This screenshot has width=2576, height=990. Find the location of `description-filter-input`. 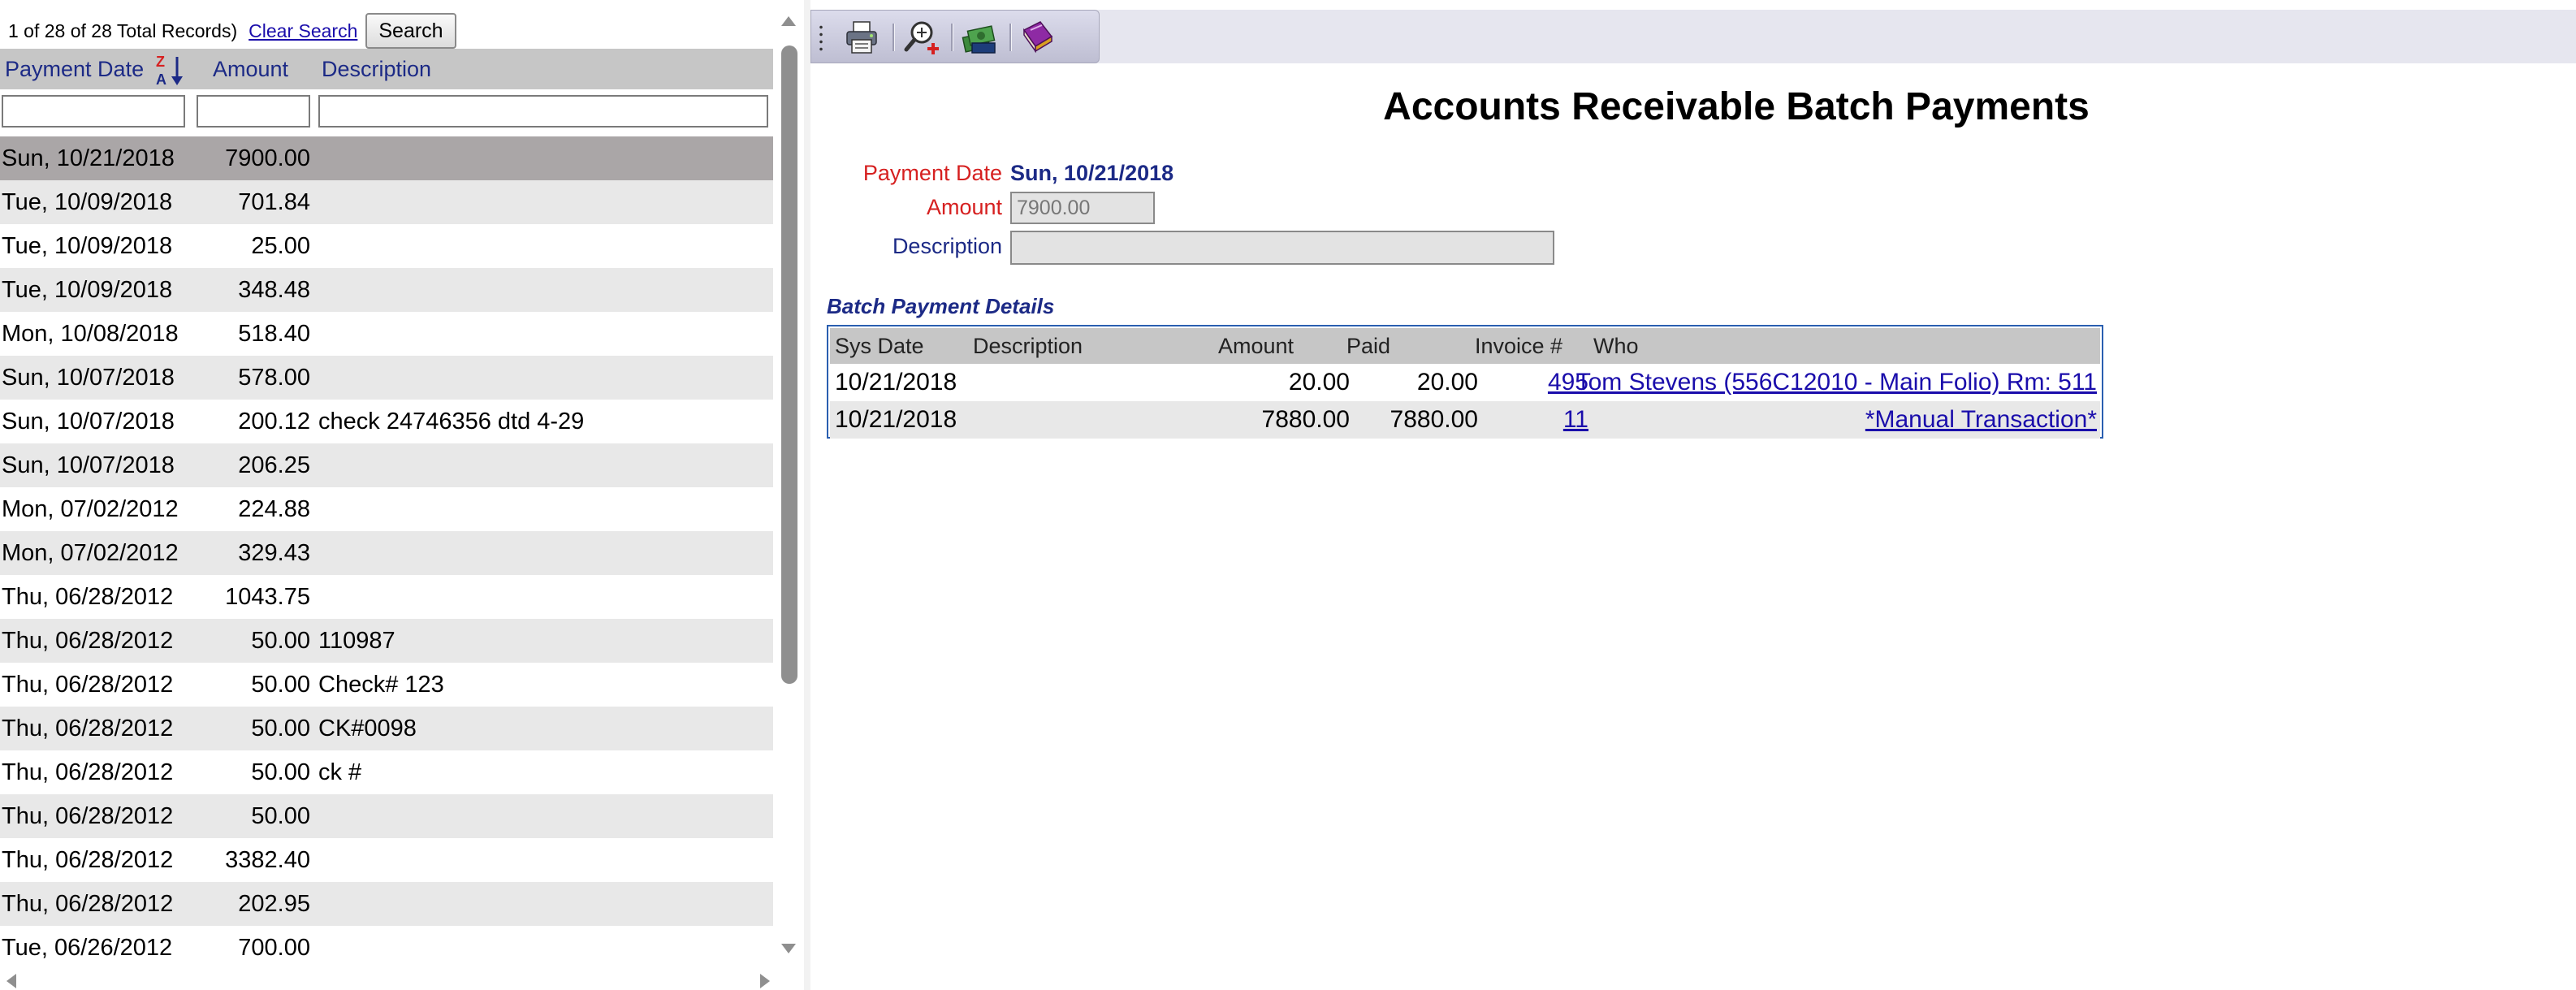

description-filter-input is located at coordinates (543, 111).